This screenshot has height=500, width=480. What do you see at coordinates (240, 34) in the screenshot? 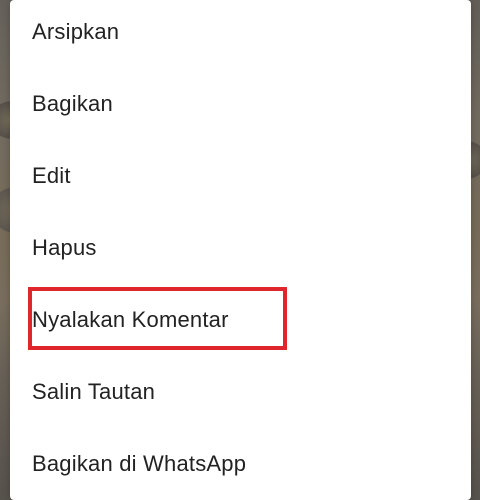
I see `menu-item-archive: Arsipkan` at bounding box center [240, 34].